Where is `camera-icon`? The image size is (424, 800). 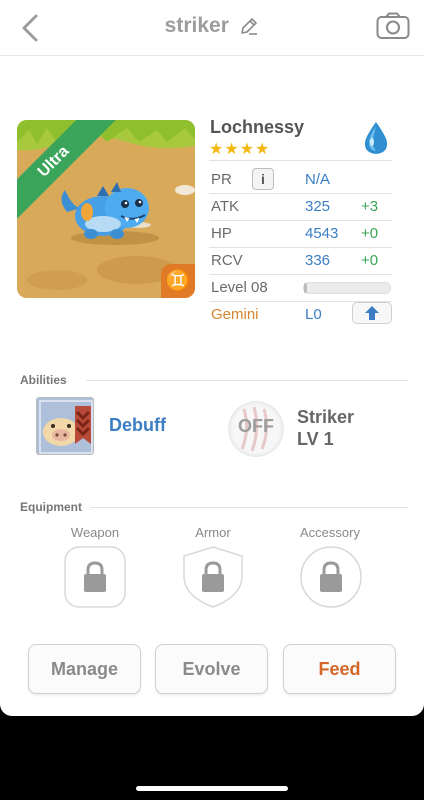
camera-icon is located at coordinates (393, 26).